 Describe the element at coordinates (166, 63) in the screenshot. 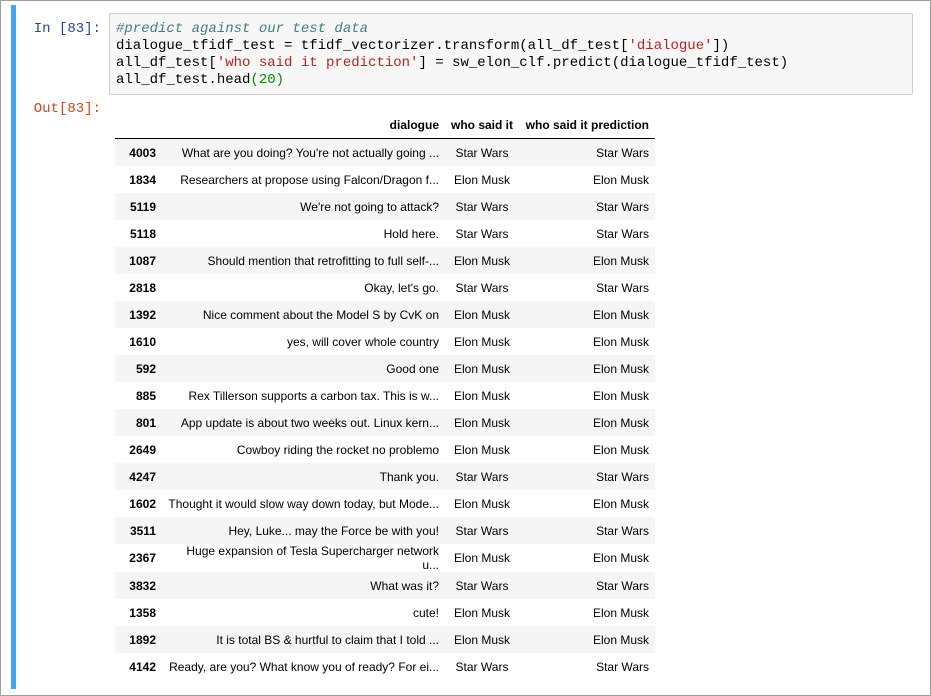

I see `code-line-3a: all_df_test[` at that location.